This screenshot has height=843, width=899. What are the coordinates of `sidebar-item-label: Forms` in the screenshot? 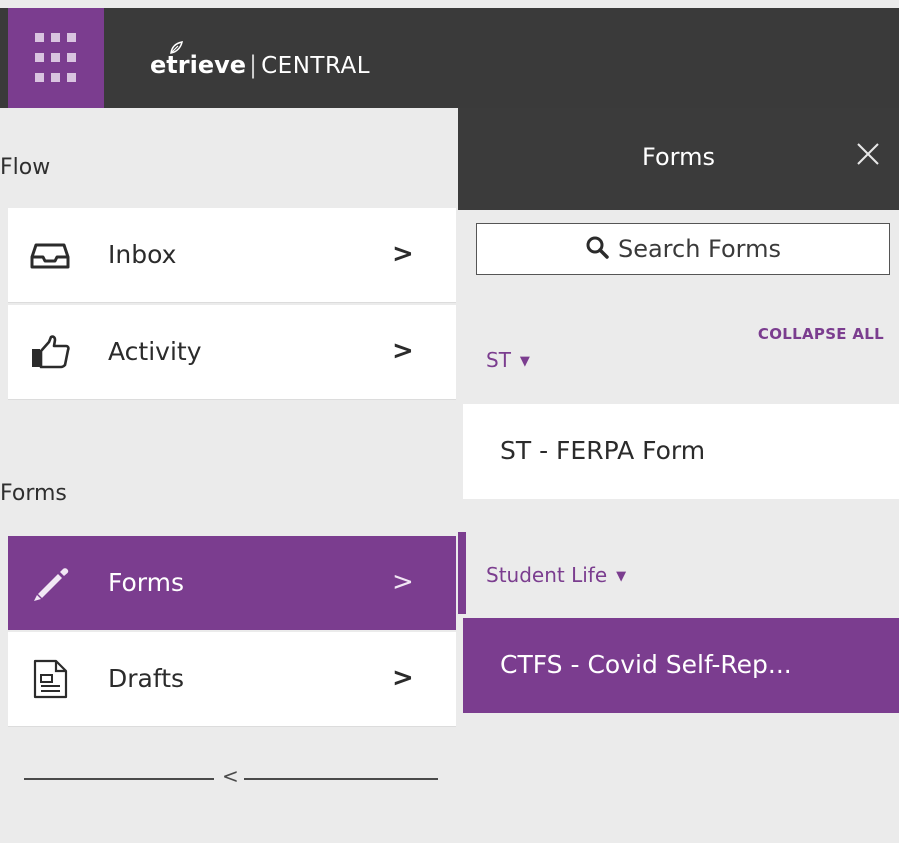 It's located at (146, 582).